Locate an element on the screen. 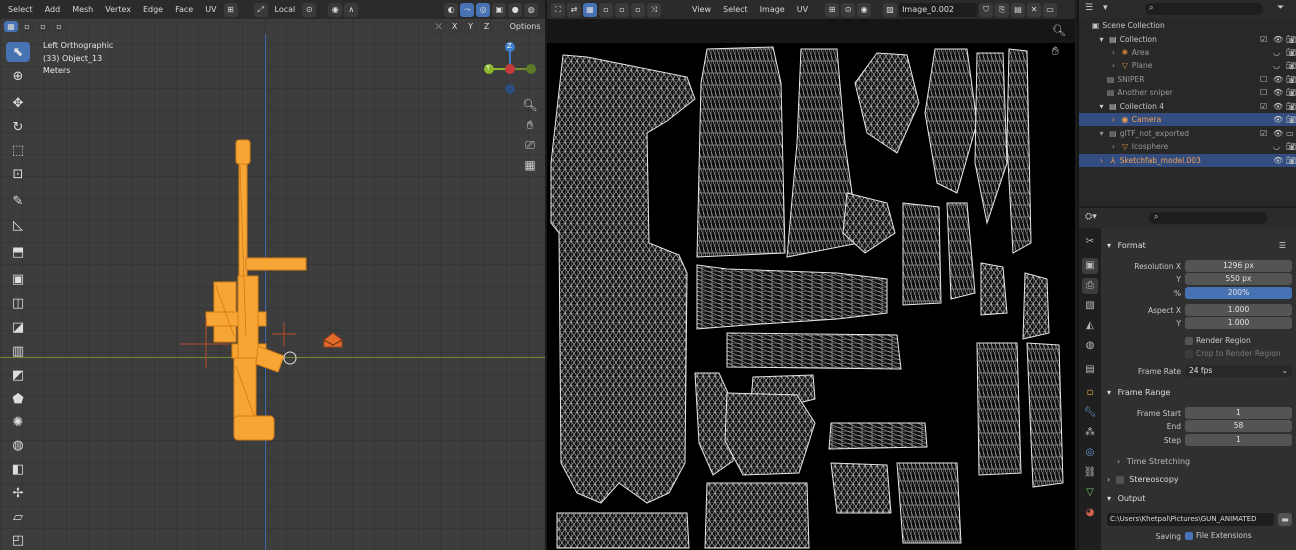  constraints-tab-icon: ⛓ is located at coordinates (1090, 473).